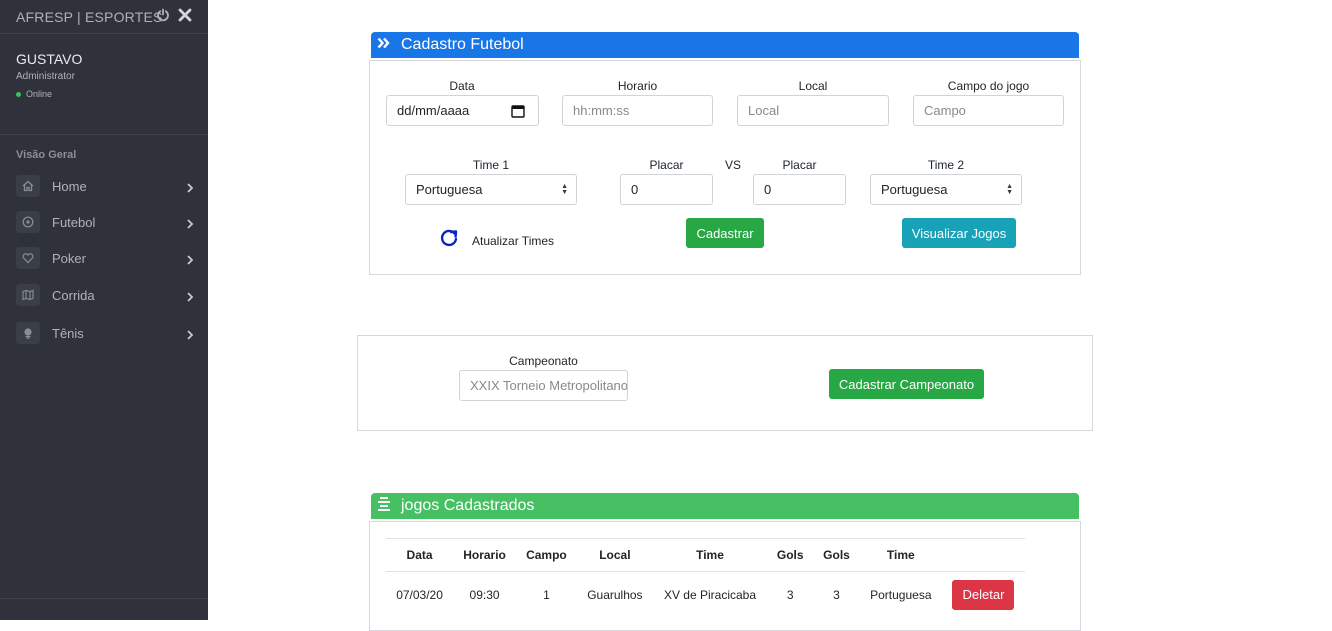  I want to click on cadastro-title: Cadastro Futebol, so click(462, 44).